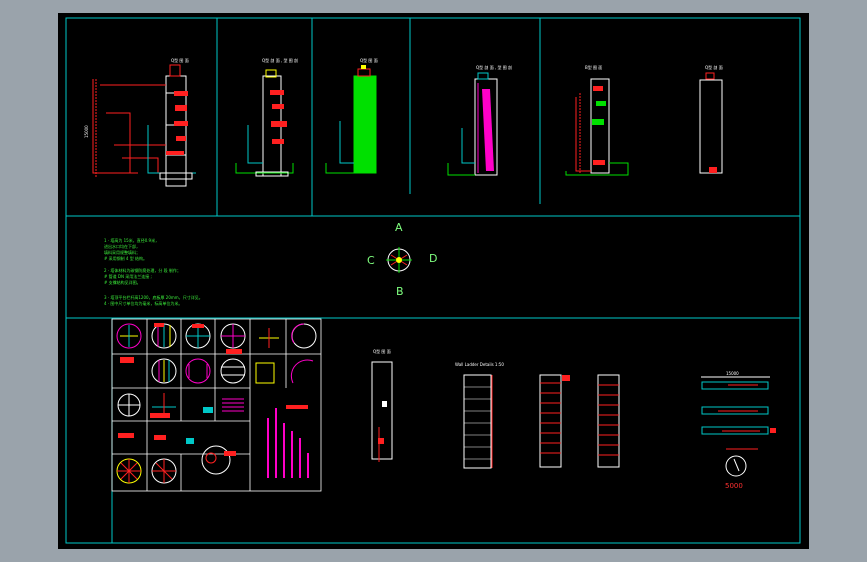 The width and height of the screenshot is (867, 562). Describe the element at coordinates (140, 122) in the screenshot. I see `elevation-view-1: Q型 图 面 15000` at that location.